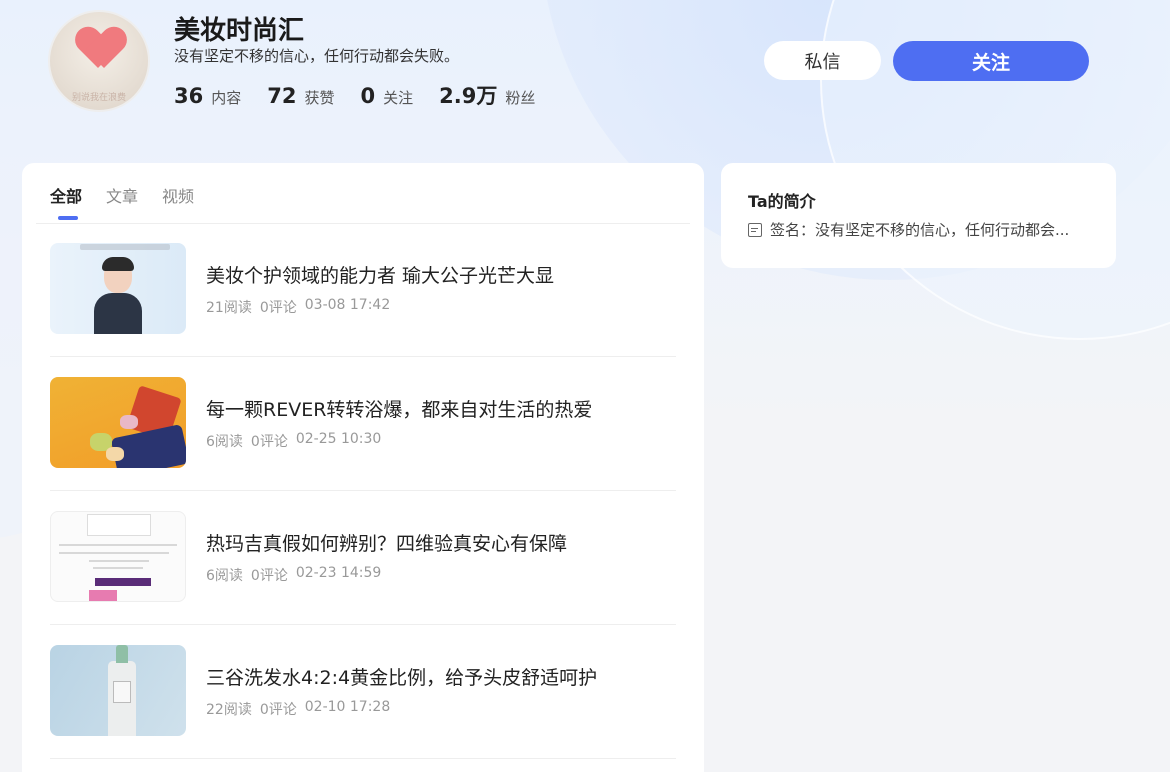  Describe the element at coordinates (189, 96) in the screenshot. I see `stat-value: 36` at that location.